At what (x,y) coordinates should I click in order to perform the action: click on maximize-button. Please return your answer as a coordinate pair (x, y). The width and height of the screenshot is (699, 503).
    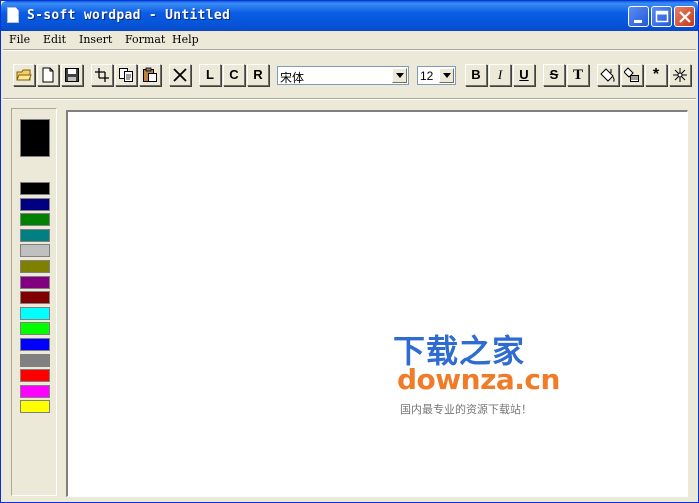
    Looking at the image, I should click on (661, 16).